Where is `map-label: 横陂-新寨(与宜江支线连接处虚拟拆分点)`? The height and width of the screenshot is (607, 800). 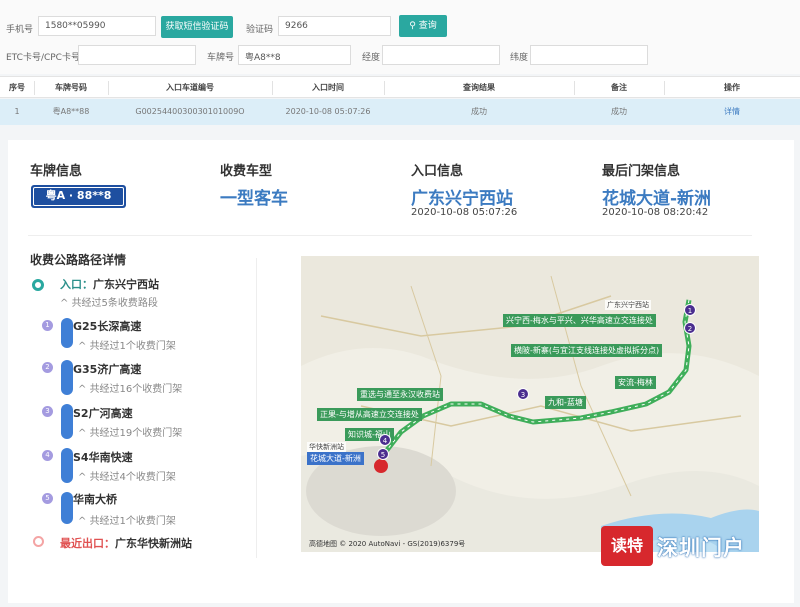
map-label: 横陂-新寨(与宜江支线连接处虚拟拆分点) is located at coordinates (587, 350).